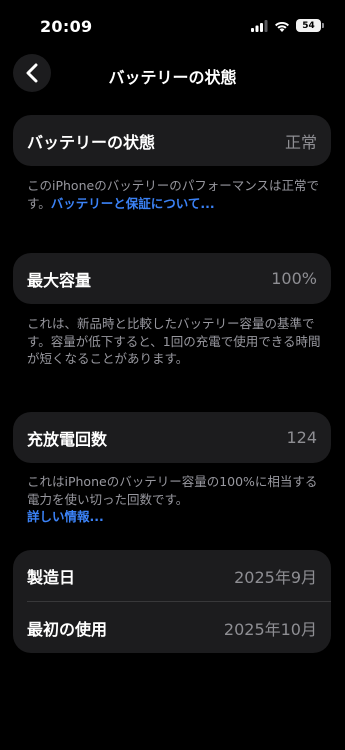 This screenshot has width=345, height=750. I want to click on cycle-count-card: 充放電回数 124, so click(172, 437).